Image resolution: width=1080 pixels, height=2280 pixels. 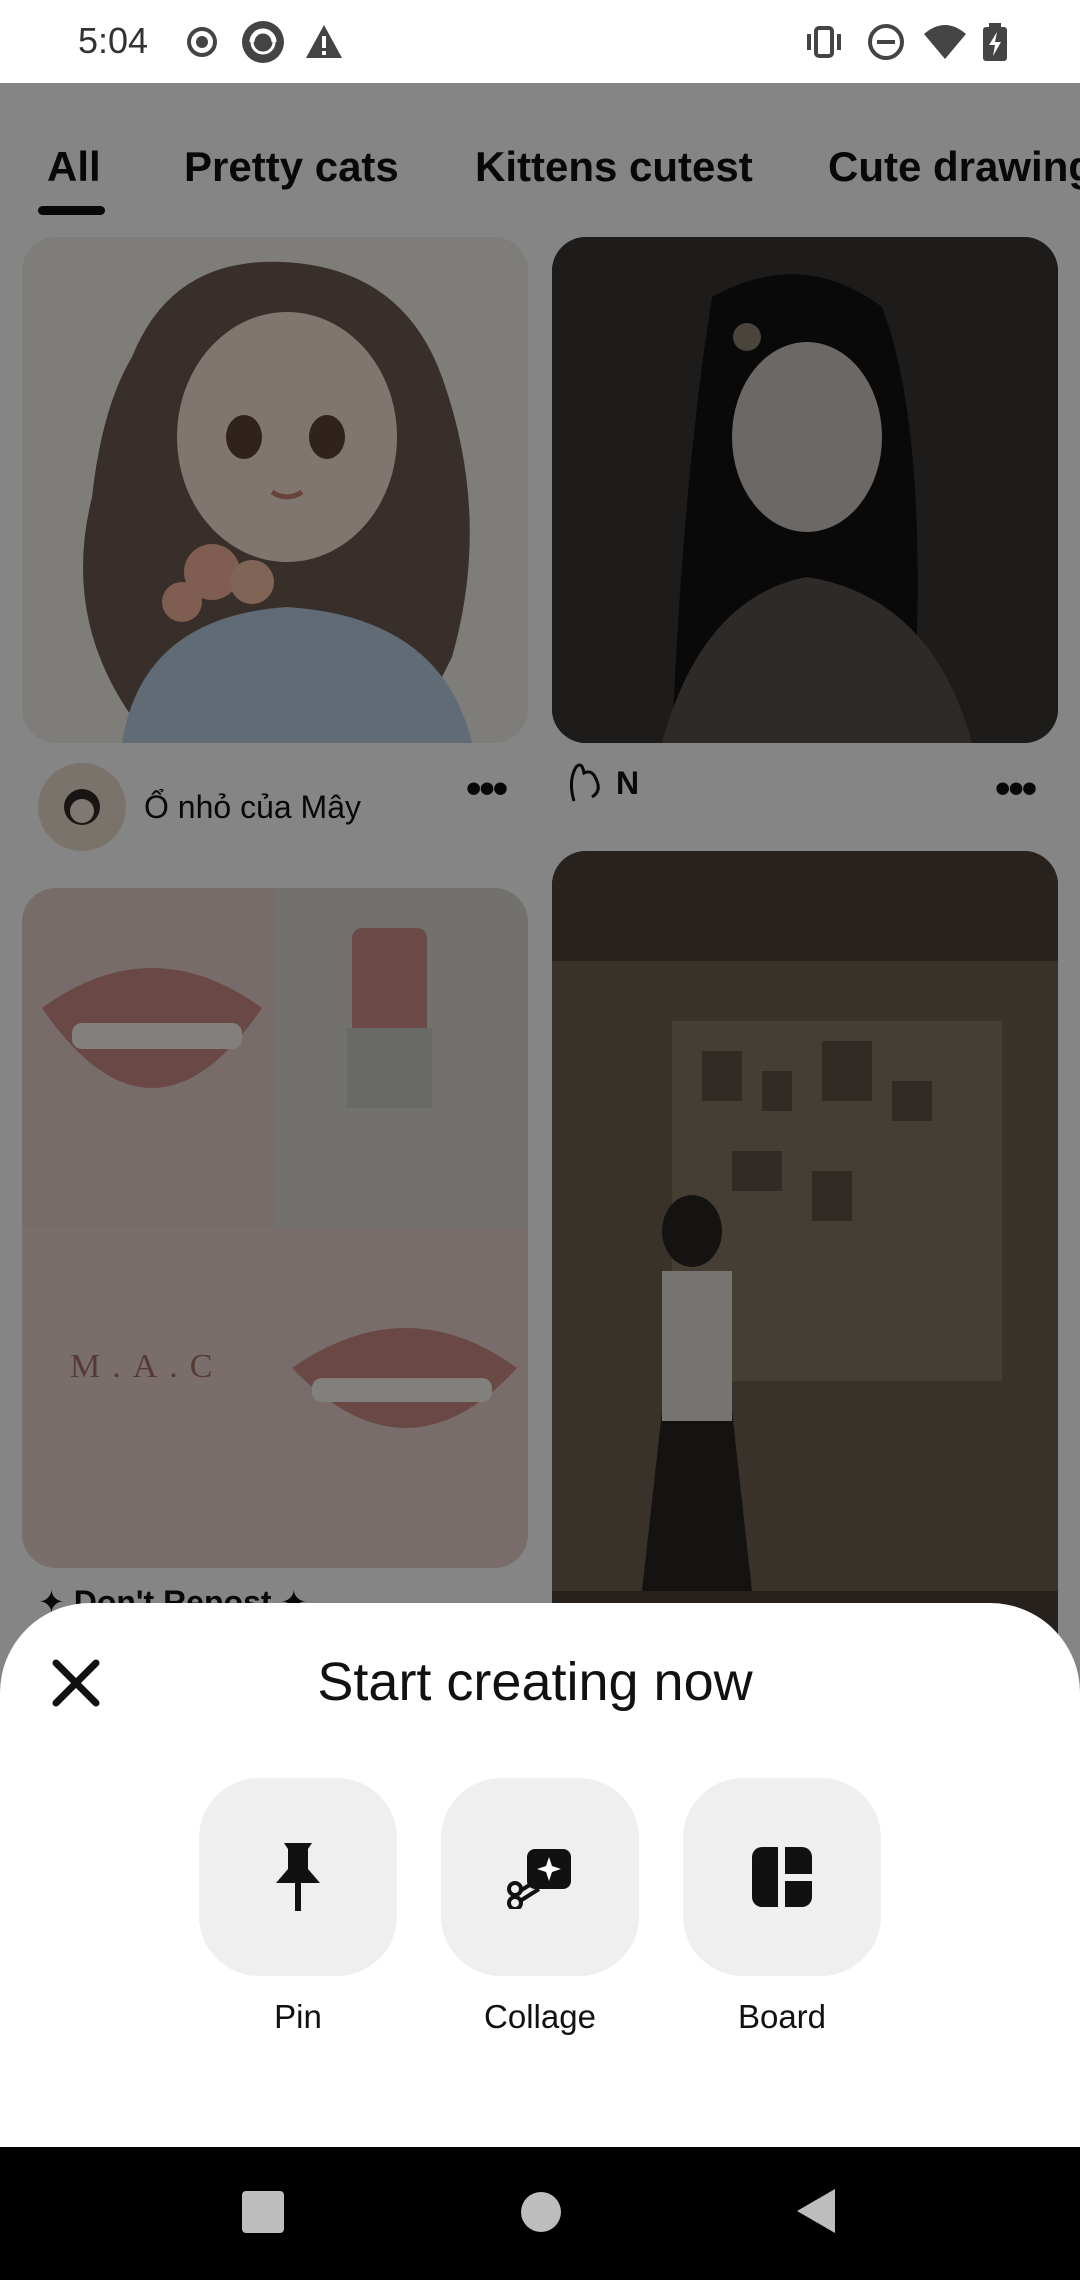 I want to click on create-collage-action: Collage, so click(x=540, y=1907).